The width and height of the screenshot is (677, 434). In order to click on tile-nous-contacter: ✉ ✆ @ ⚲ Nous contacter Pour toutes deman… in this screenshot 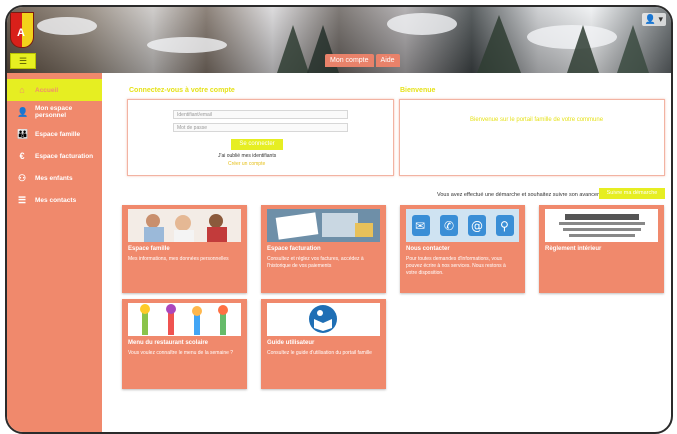, I will do `click(462, 249)`.